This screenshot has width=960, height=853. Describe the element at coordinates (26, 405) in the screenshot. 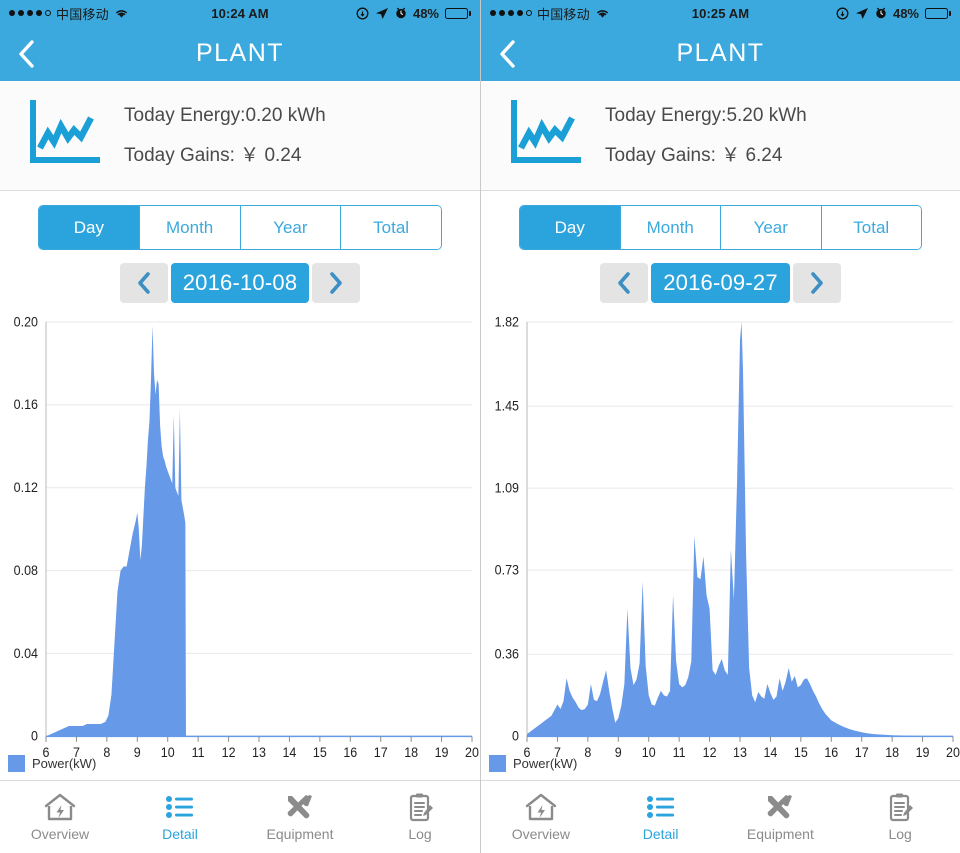

I see `svg-text: 0.16` at that location.